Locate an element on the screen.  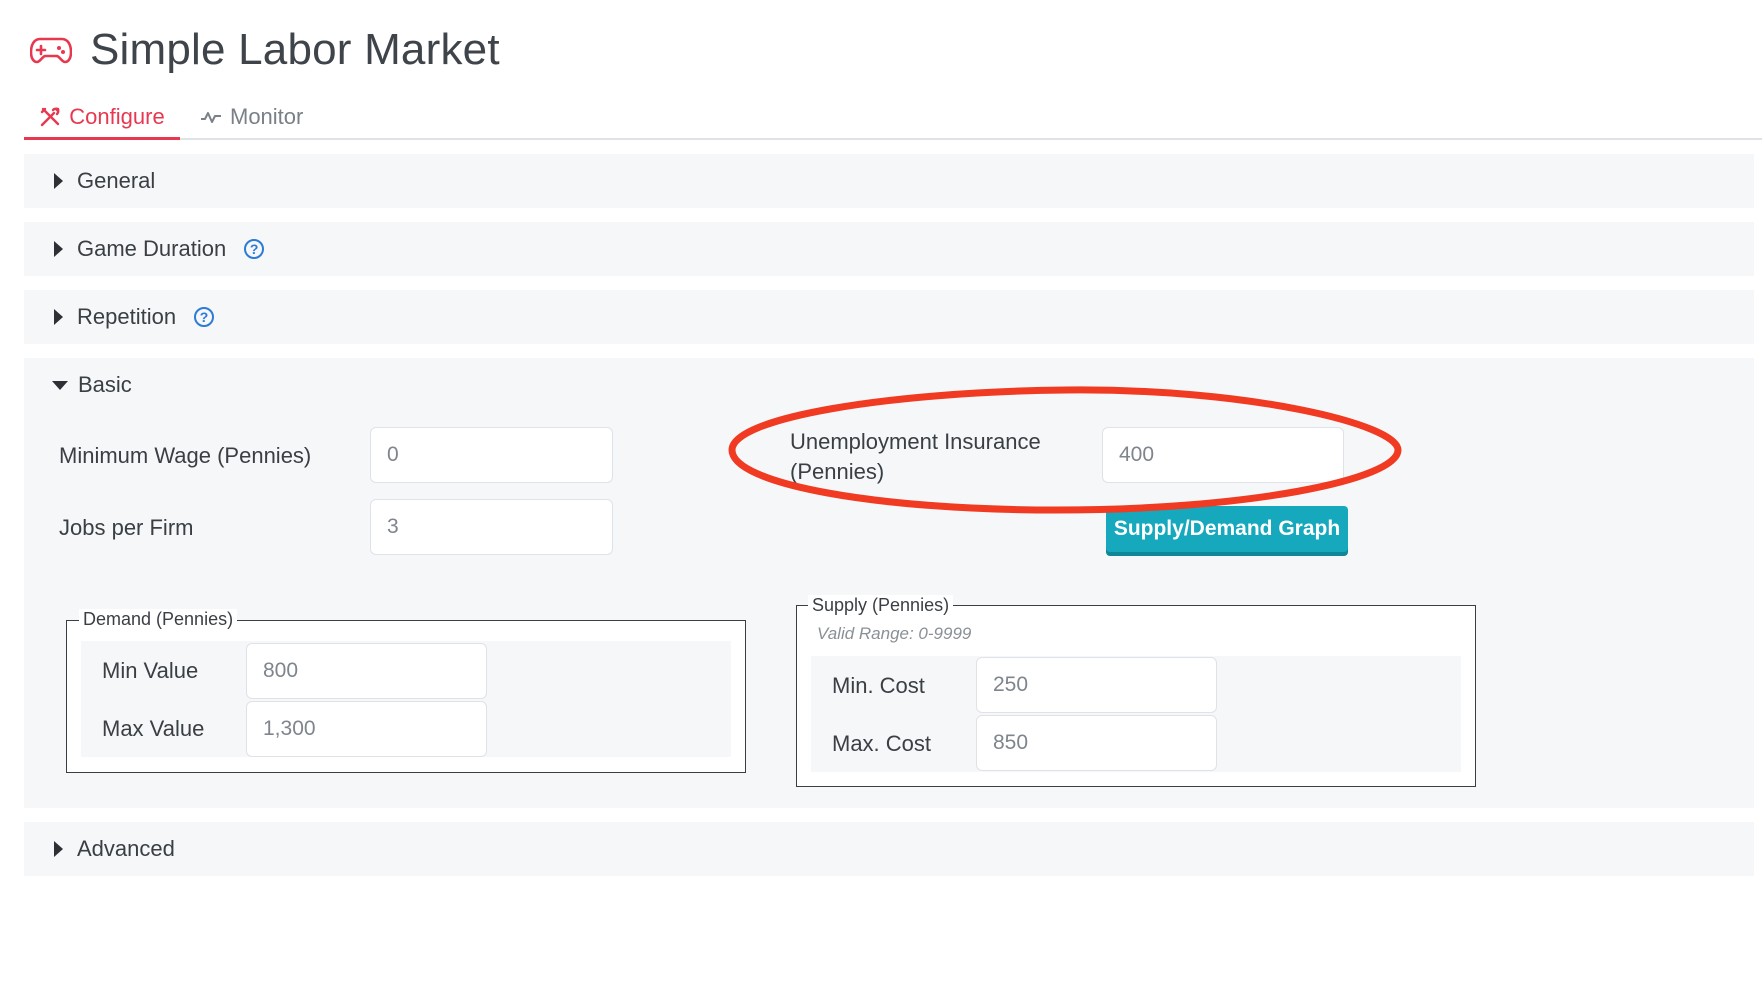
supply-legend: Supply (Pennies) is located at coordinates (881, 605).